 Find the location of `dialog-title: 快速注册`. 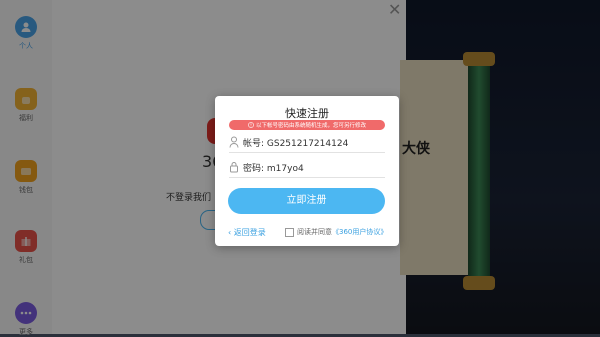

dialog-title: 快速注册 is located at coordinates (307, 113).